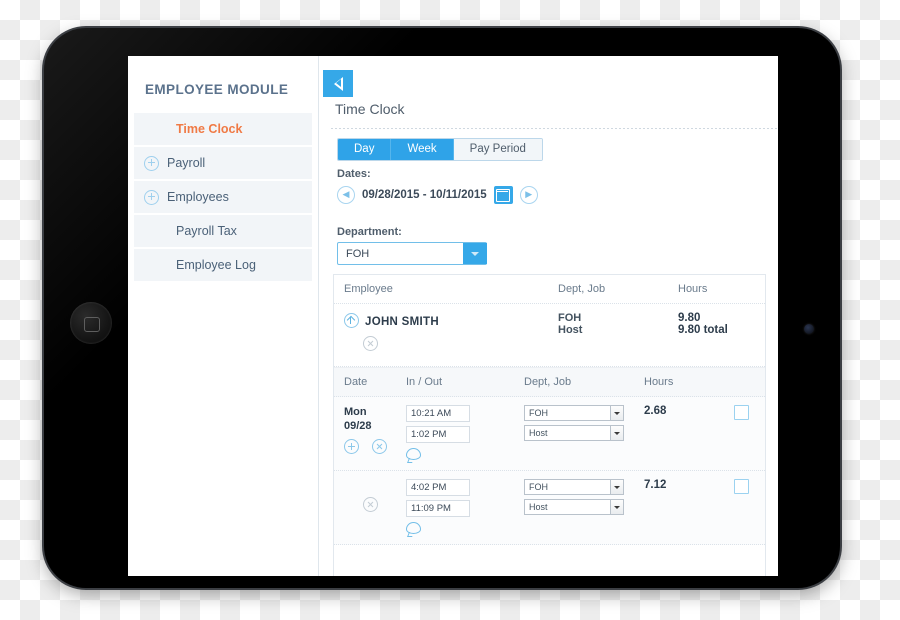  What do you see at coordinates (216, 265) in the screenshot?
I see `sidebar-item-label: Employee Log` at bounding box center [216, 265].